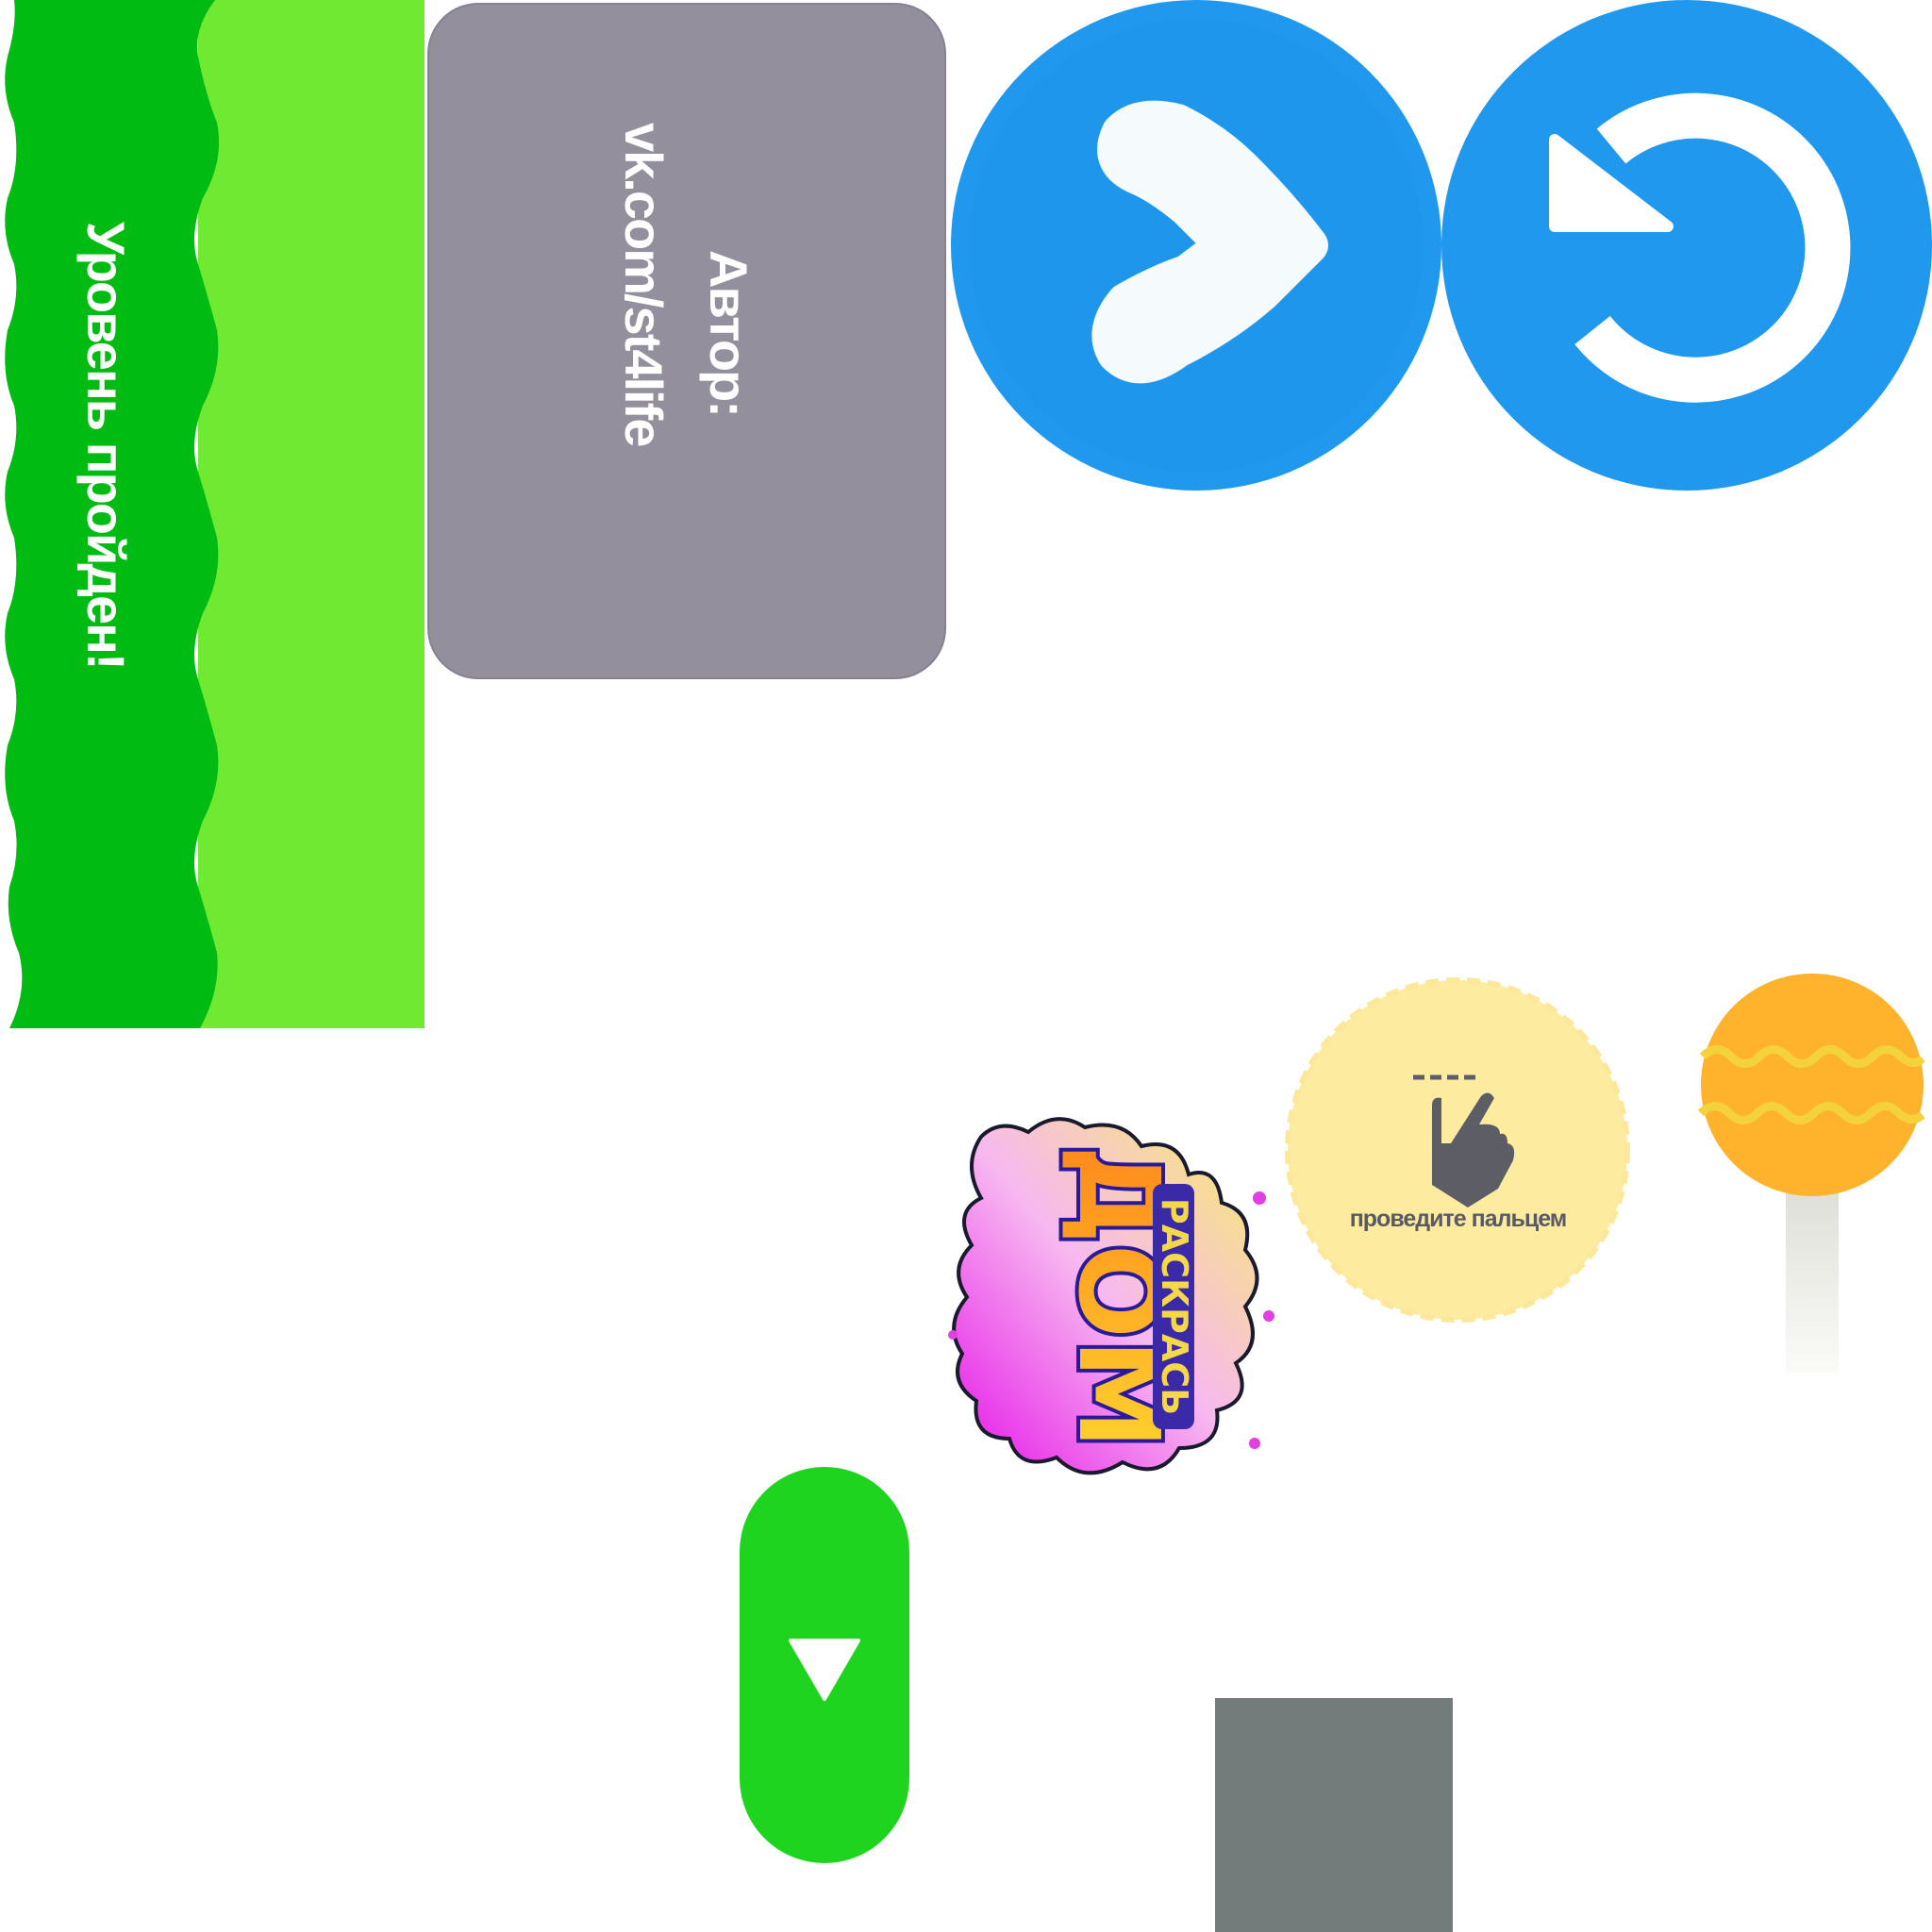 This screenshot has width=1932, height=1932. Describe the element at coordinates (215, 514) in the screenshot. I see `wavy-banner-shape` at that location.